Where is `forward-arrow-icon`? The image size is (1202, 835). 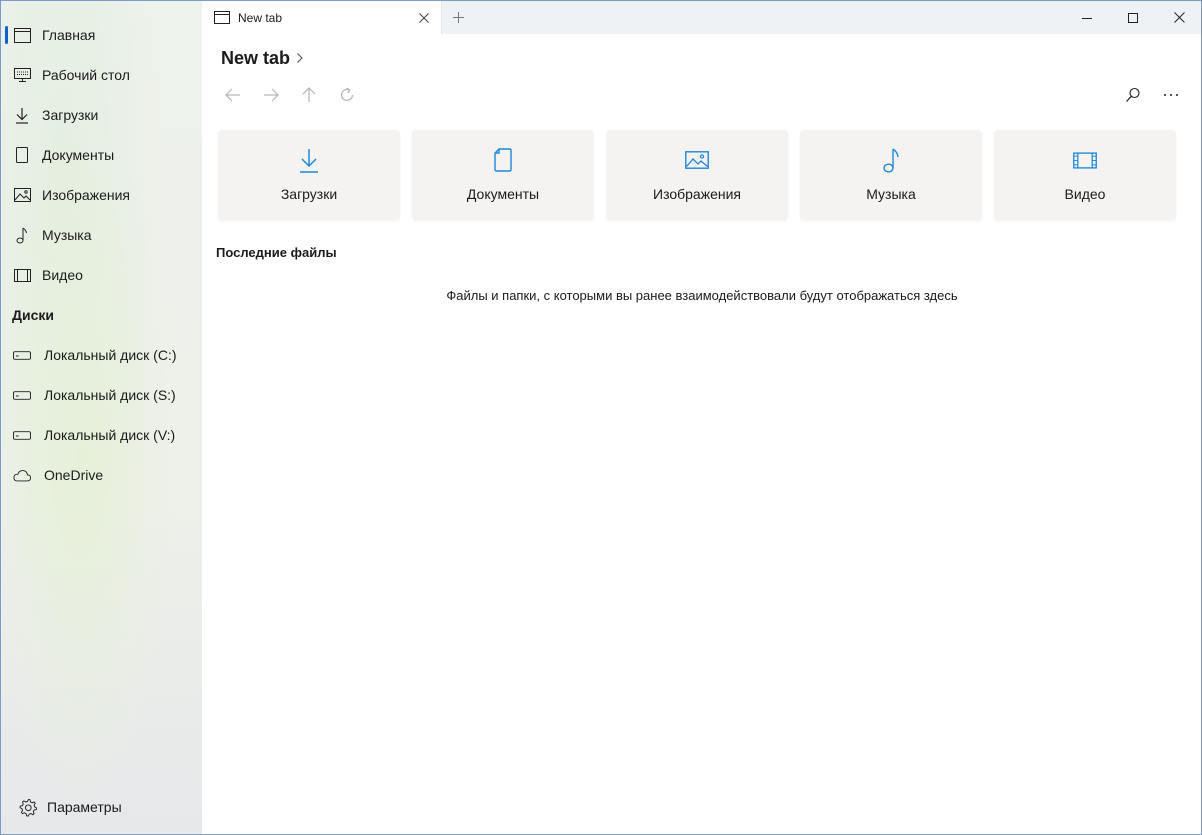
forward-arrow-icon is located at coordinates (271, 95).